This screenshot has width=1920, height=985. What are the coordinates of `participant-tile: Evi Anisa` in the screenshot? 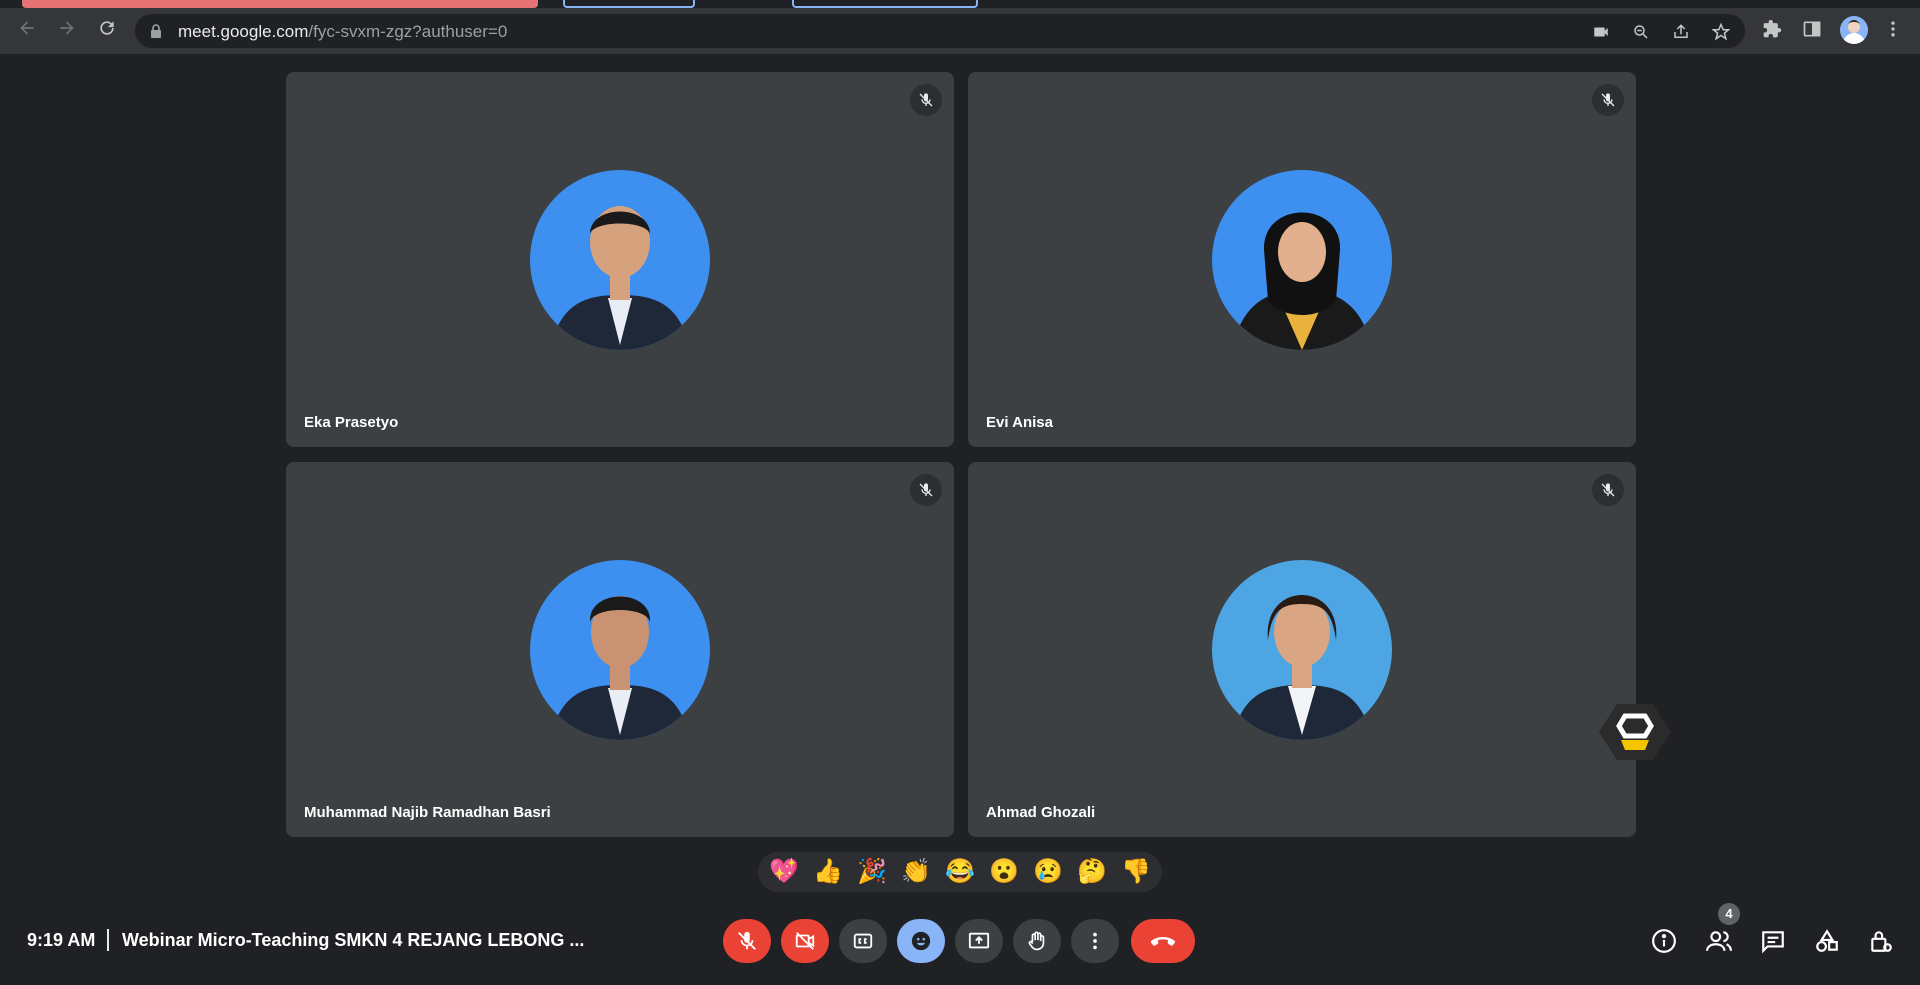 It's located at (1302, 259).